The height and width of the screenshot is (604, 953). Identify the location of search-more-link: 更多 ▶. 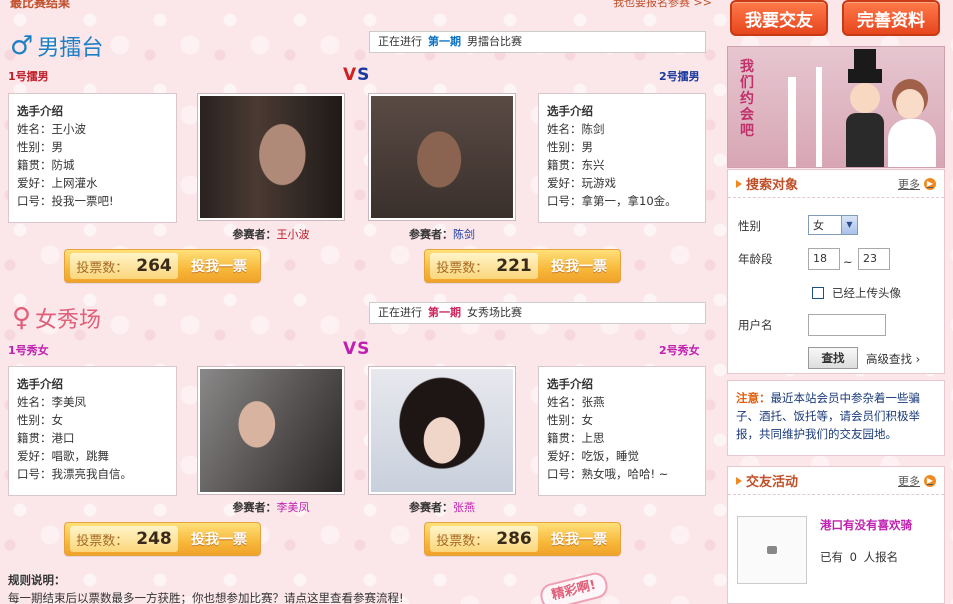
(917, 184).